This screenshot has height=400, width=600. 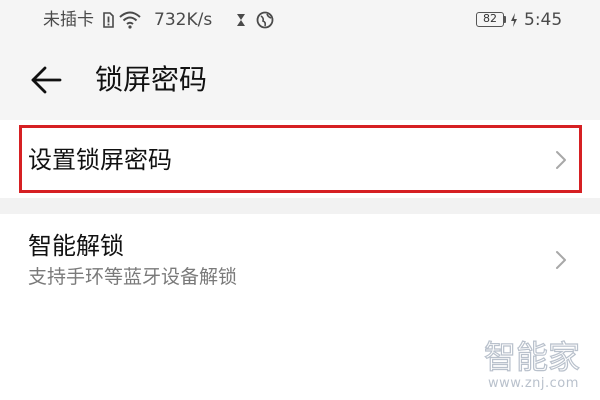 I want to click on charging-bolt-icon, so click(x=514, y=20).